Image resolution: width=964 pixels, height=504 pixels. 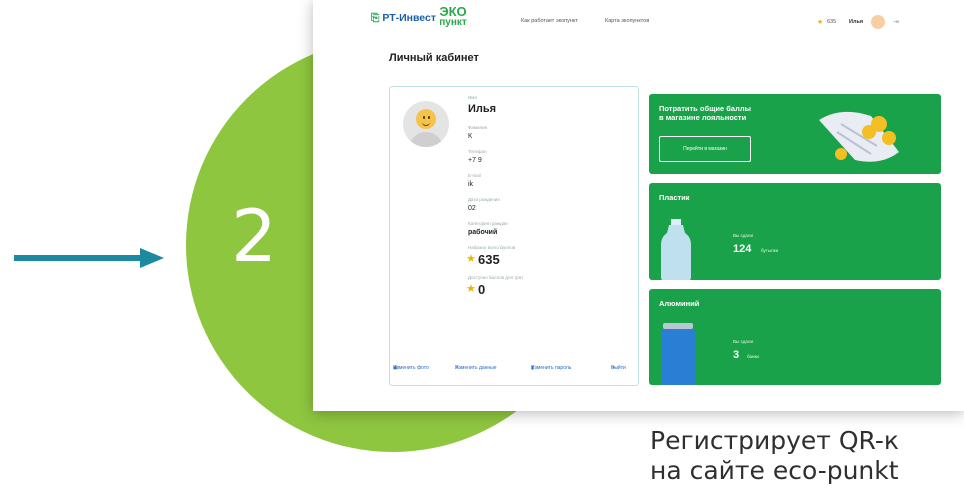 What do you see at coordinates (878, 22) in the screenshot?
I see `header-avatar` at bounding box center [878, 22].